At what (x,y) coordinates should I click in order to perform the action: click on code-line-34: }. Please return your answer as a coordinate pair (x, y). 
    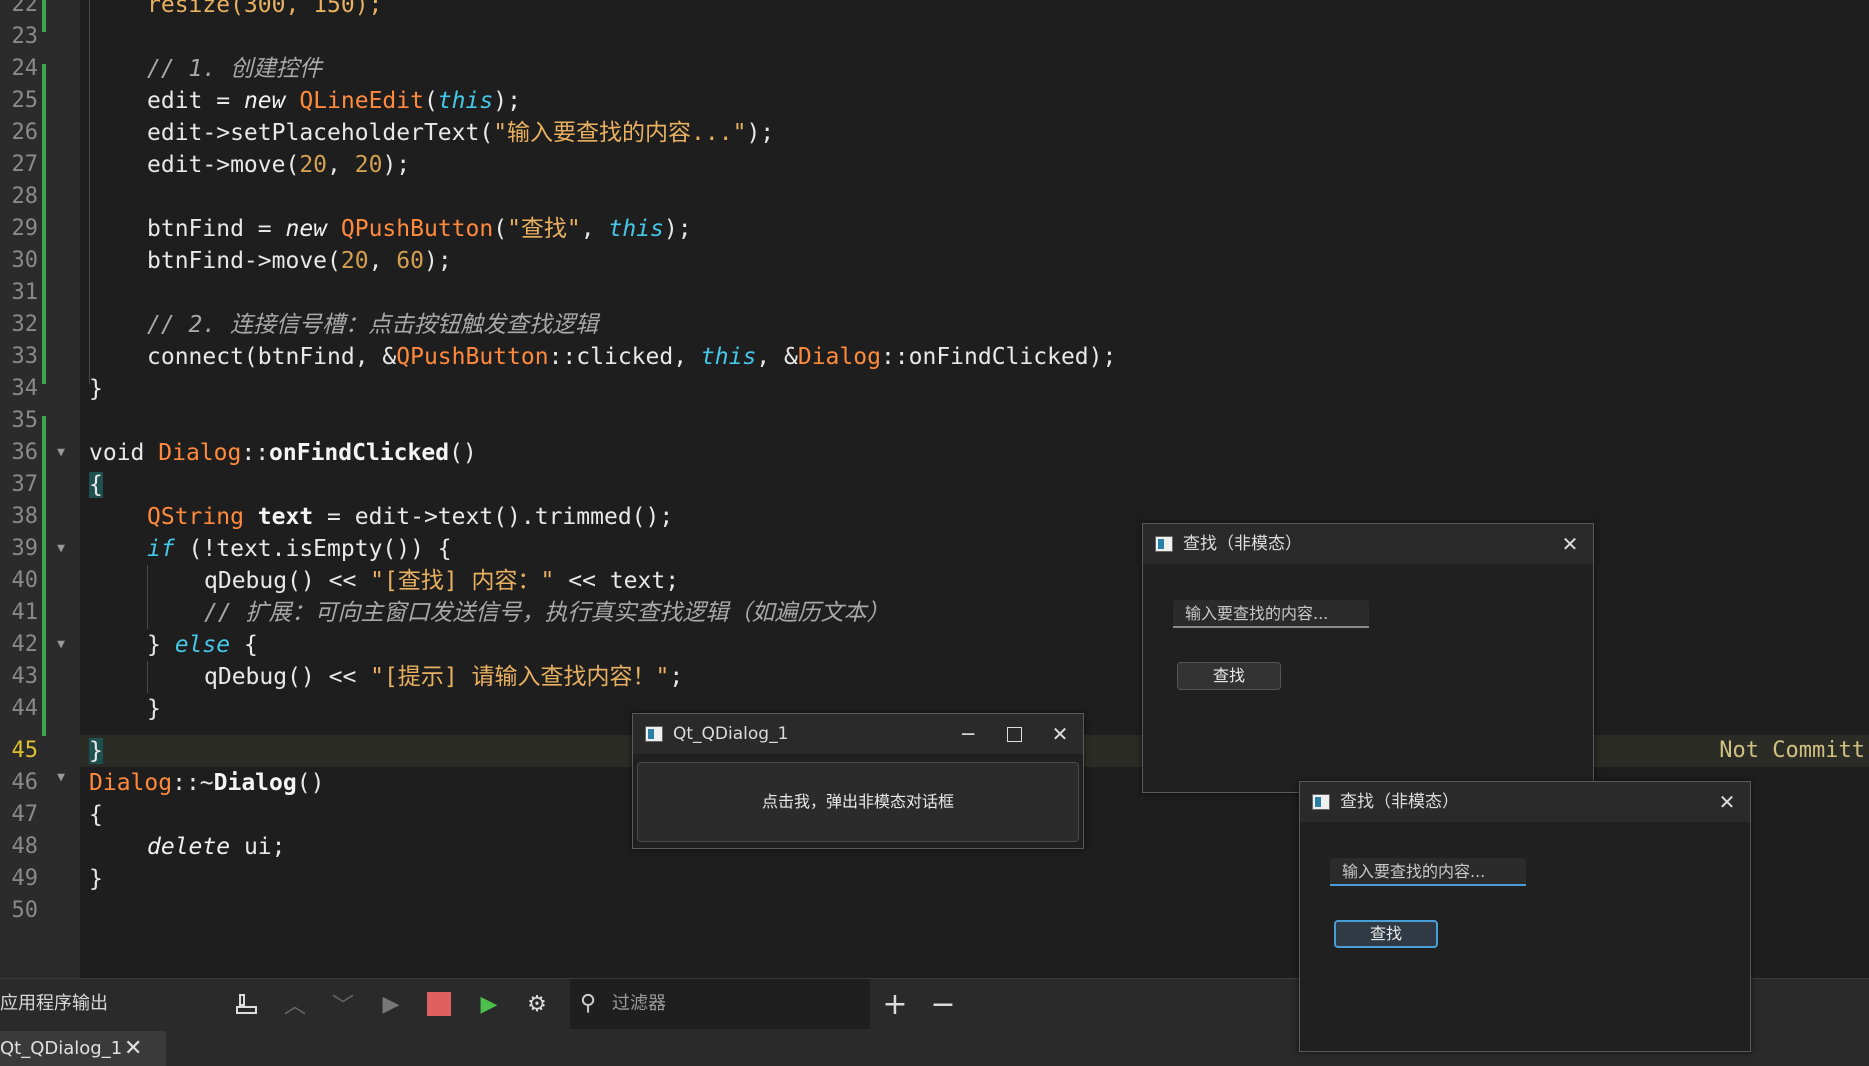
    Looking at the image, I should click on (96, 389).